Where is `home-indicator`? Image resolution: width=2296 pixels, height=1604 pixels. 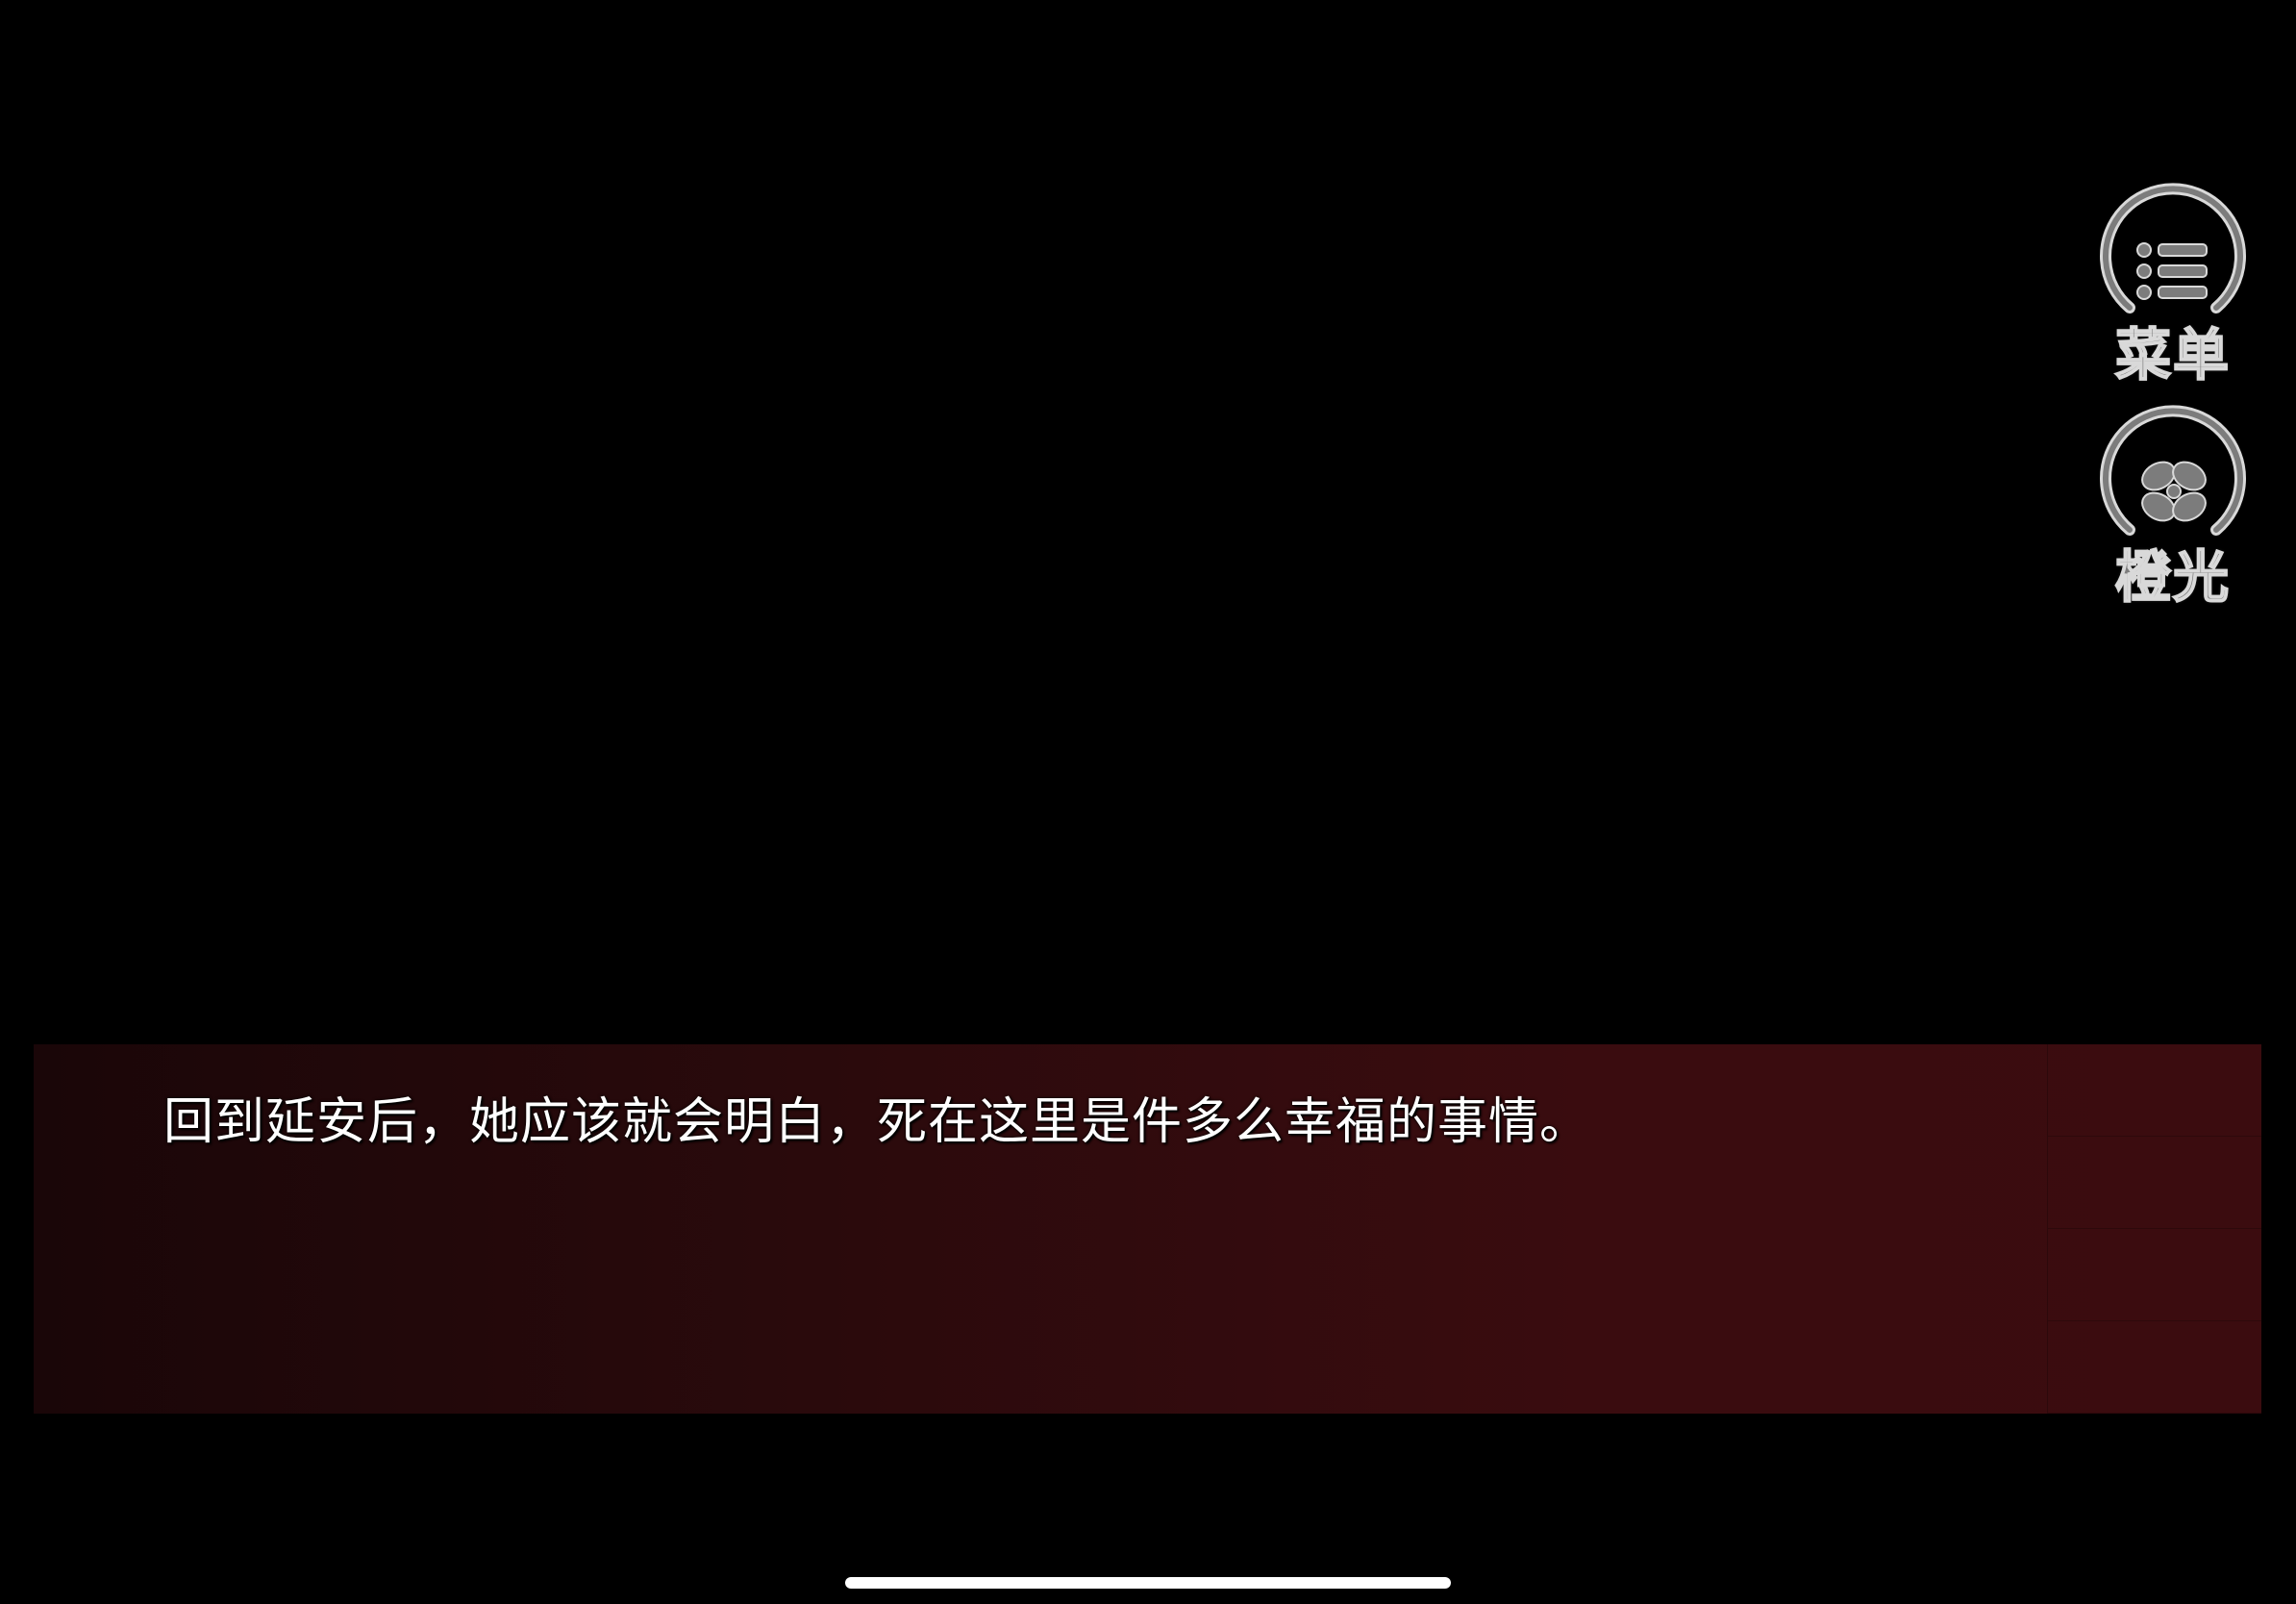 home-indicator is located at coordinates (1148, 1583).